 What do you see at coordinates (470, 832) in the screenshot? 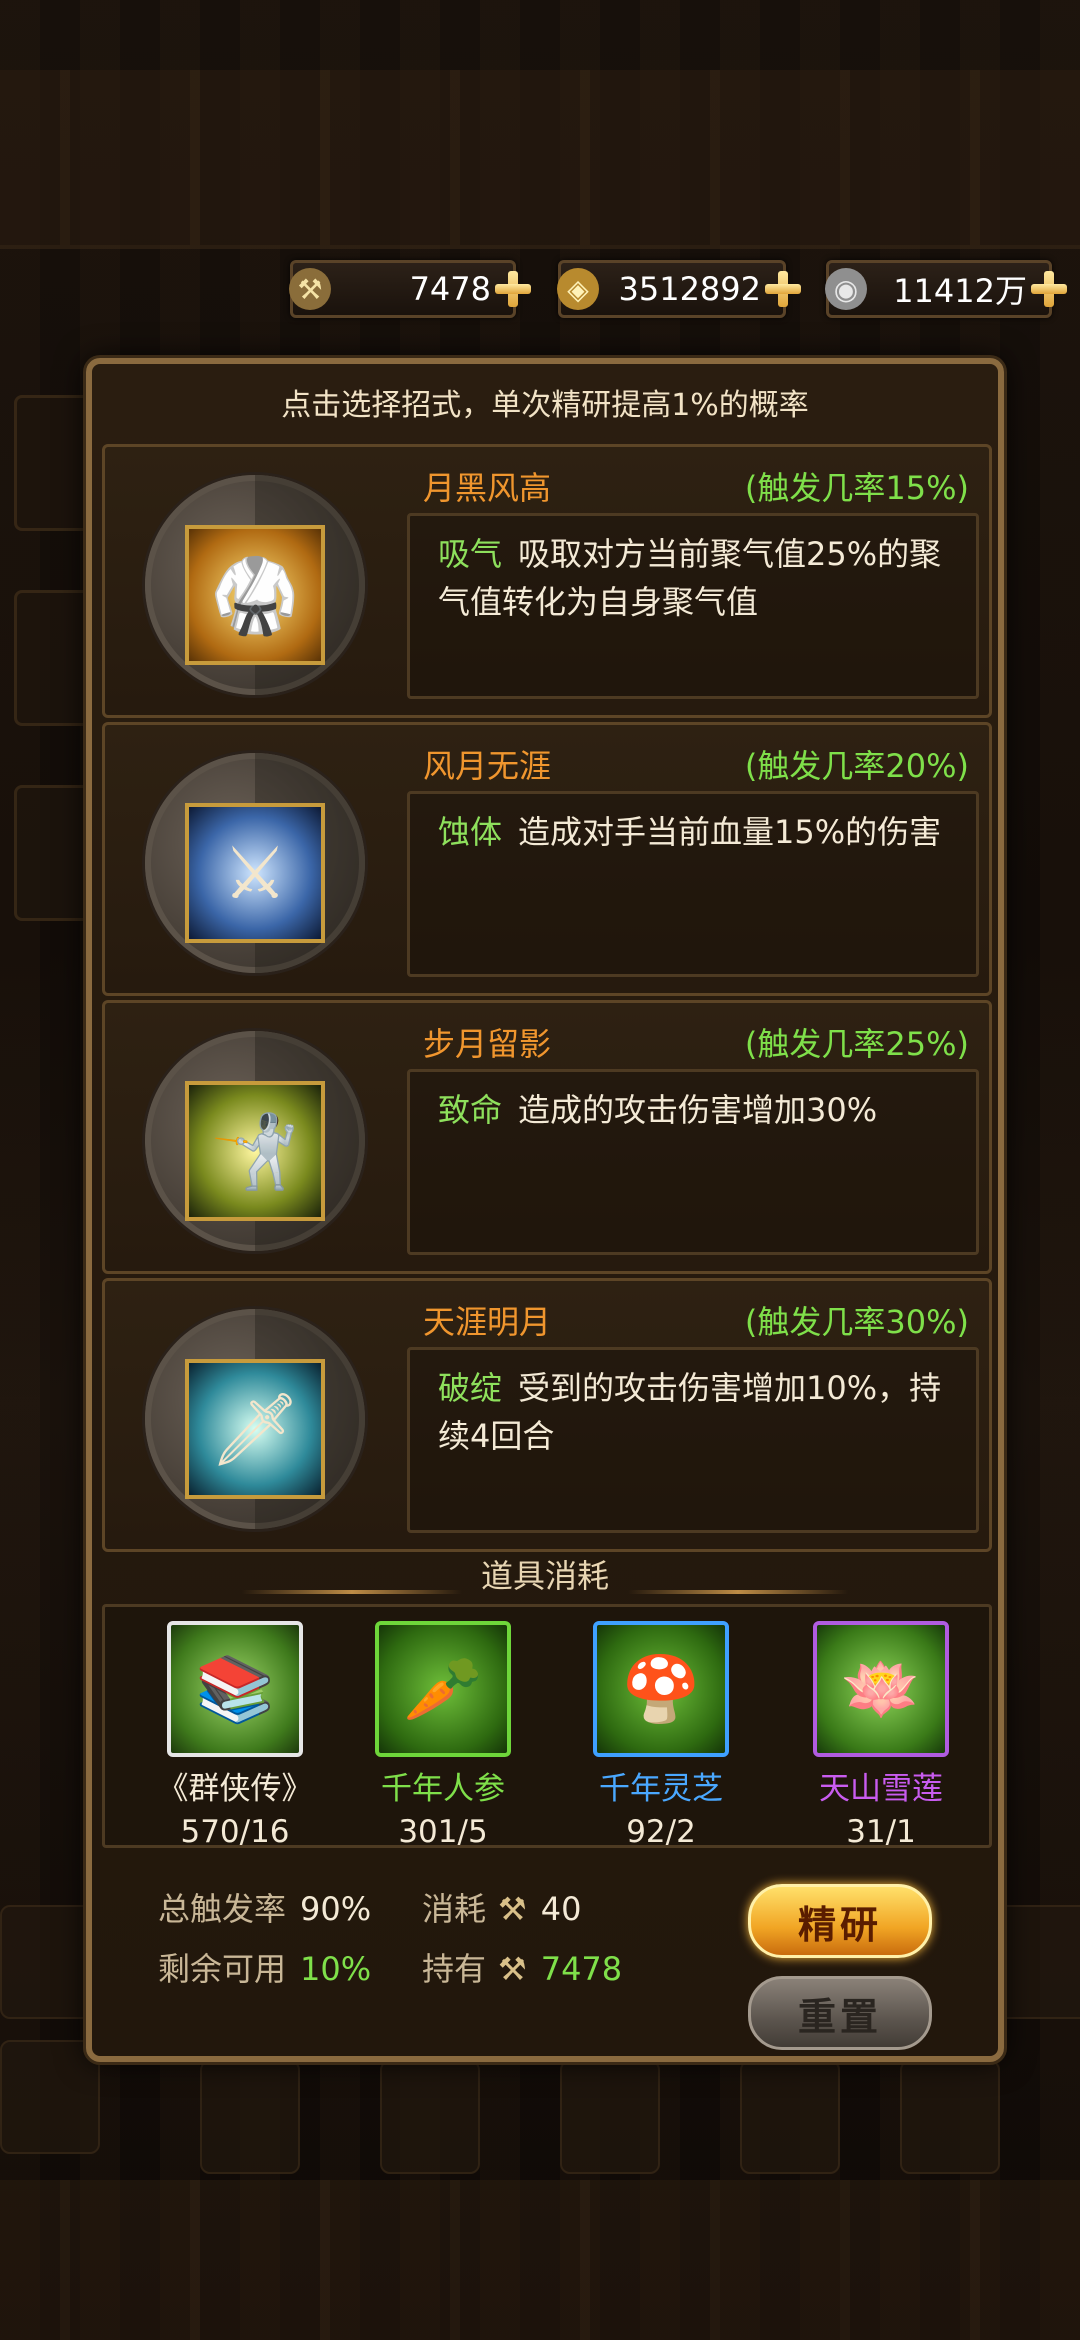
I see `skill-keyword: 蚀体` at bounding box center [470, 832].